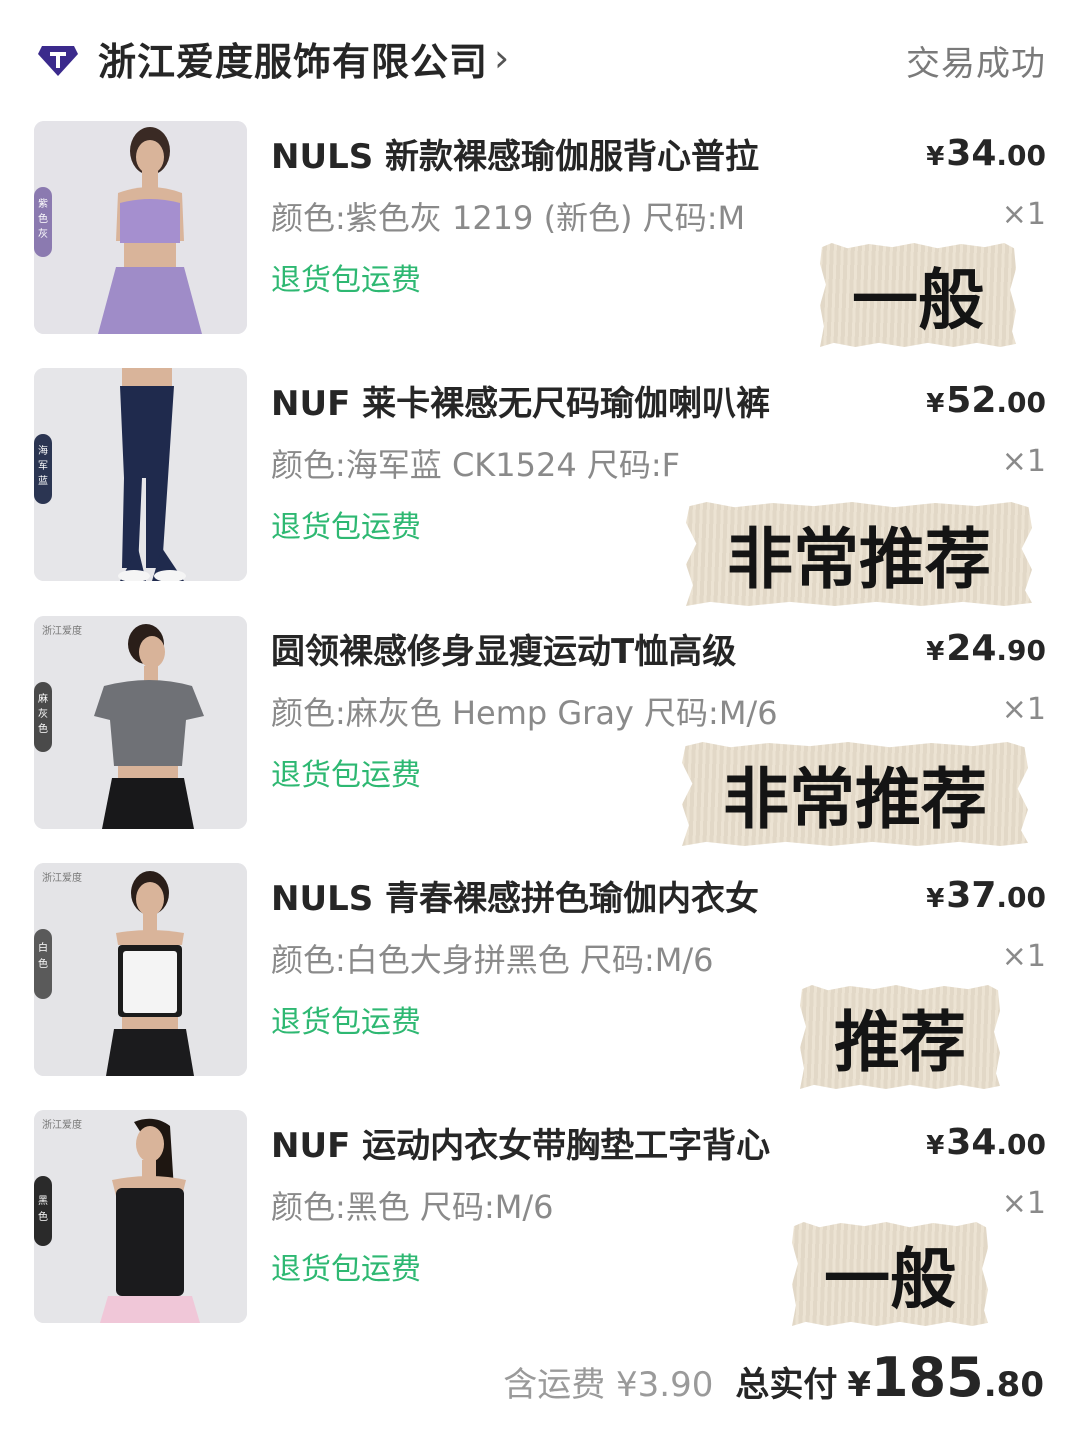 This screenshot has height=1440, width=1080. I want to click on shipping-fee-note: 含运费 ¥3.90, so click(608, 1385).